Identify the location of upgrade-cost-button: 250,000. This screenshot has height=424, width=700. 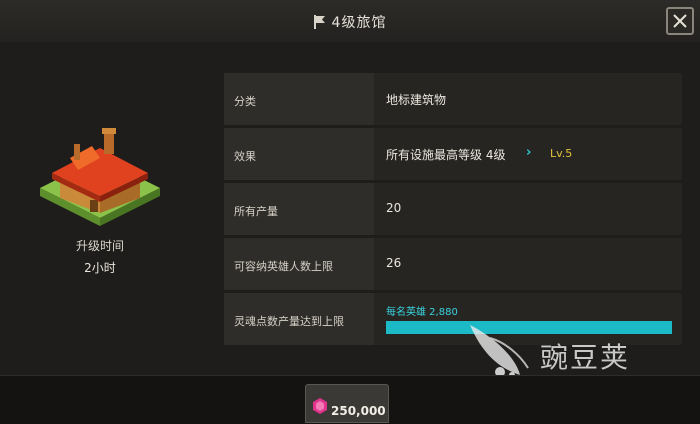
(347, 403).